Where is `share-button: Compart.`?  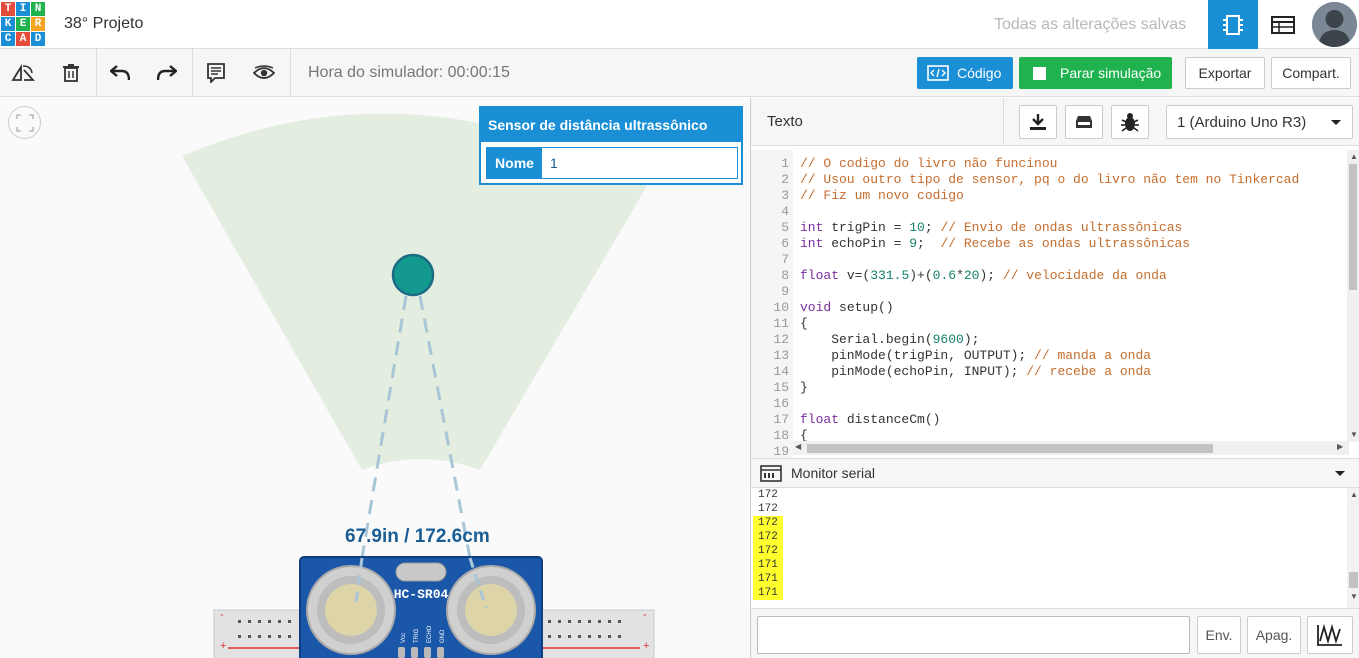
share-button: Compart. is located at coordinates (1311, 73).